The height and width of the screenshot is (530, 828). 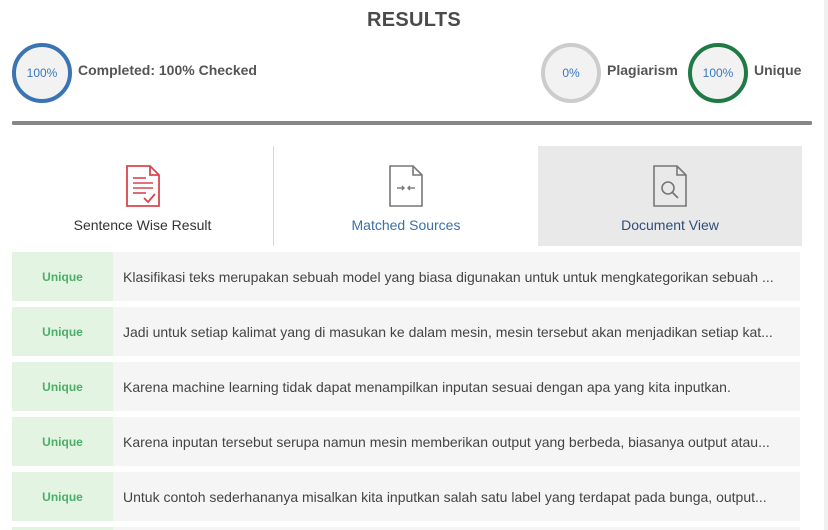 What do you see at coordinates (826, 265) in the screenshot?
I see `vertical-scrollbar` at bounding box center [826, 265].